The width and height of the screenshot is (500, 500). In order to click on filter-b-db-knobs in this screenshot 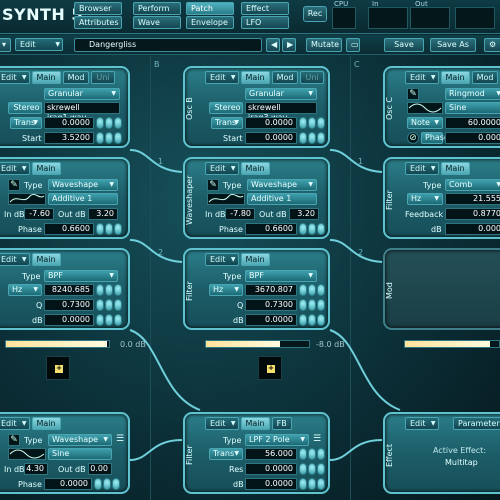, I will do `click(312, 320)`.